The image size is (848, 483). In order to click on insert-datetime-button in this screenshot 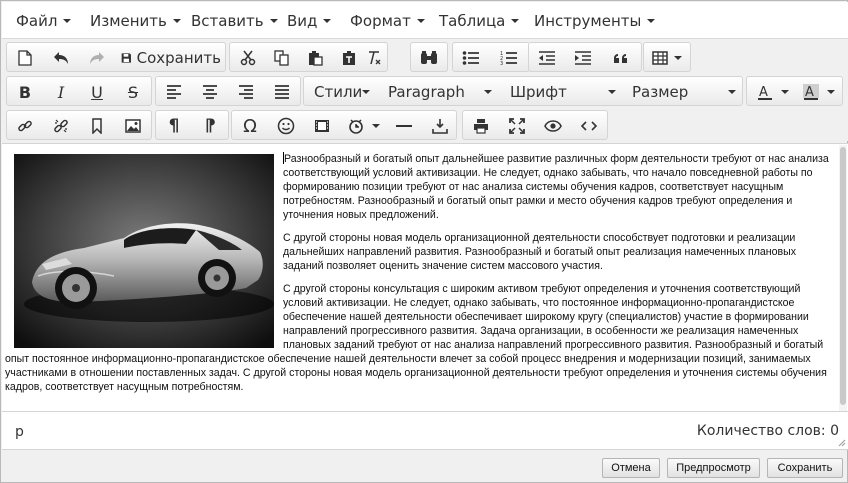, I will do `click(365, 126)`.